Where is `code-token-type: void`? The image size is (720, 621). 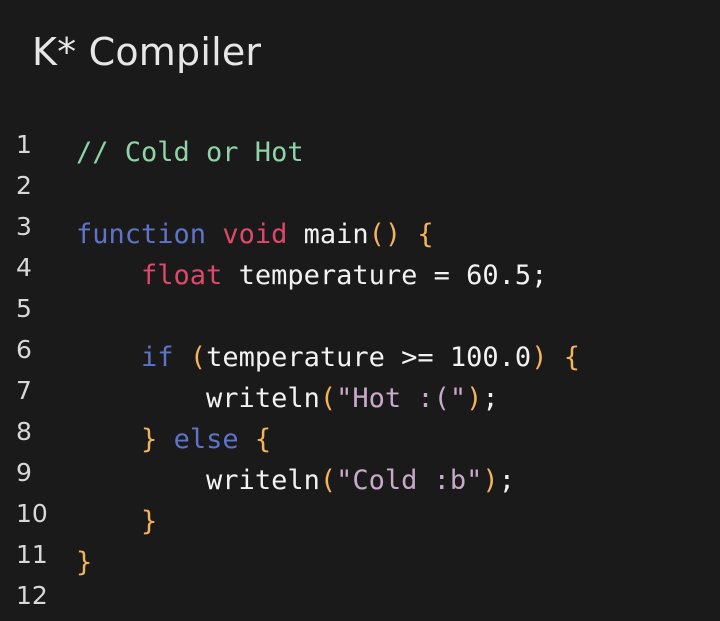 code-token-type: void is located at coordinates (255, 234).